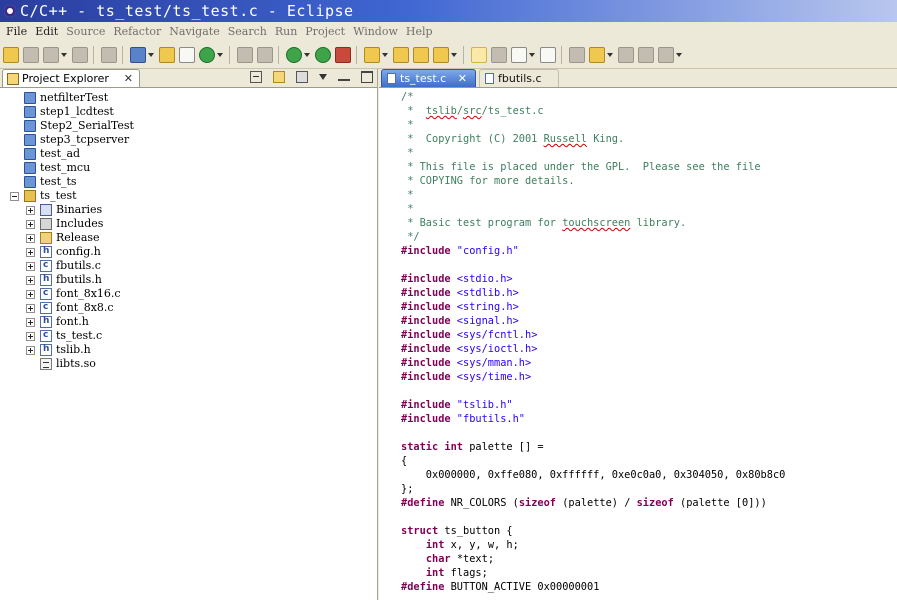 The width and height of the screenshot is (897, 600). Describe the element at coordinates (375, 32) in the screenshot. I see `menu-window: Window` at that location.